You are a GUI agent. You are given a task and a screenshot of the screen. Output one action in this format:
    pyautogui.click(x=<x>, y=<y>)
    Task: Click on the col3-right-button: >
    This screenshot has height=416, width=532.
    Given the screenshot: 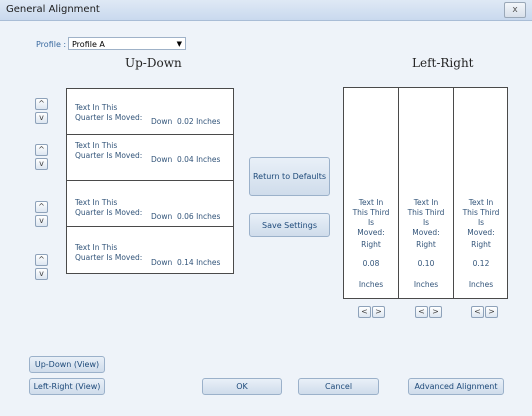 What is the action you would take?
    pyautogui.click(x=491, y=312)
    